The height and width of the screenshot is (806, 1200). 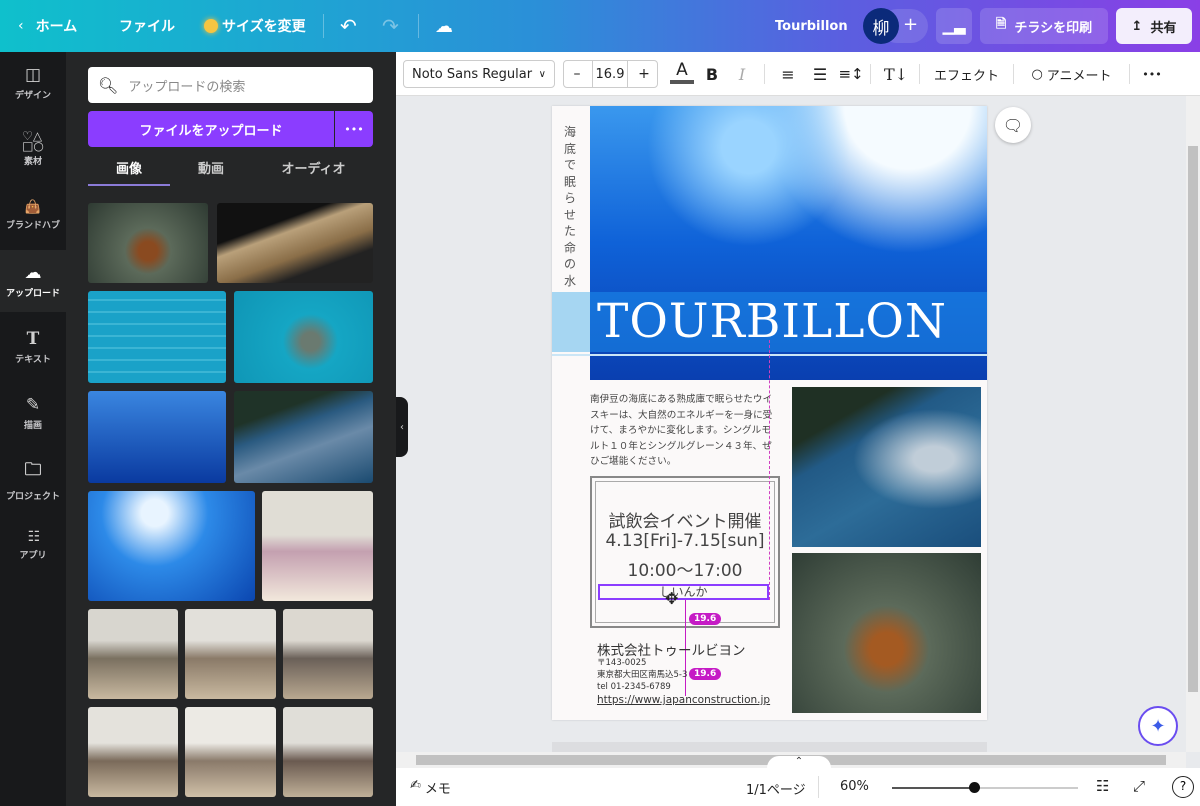 I want to click on magic-assistant-icon: ✦, so click(x=1158, y=726).